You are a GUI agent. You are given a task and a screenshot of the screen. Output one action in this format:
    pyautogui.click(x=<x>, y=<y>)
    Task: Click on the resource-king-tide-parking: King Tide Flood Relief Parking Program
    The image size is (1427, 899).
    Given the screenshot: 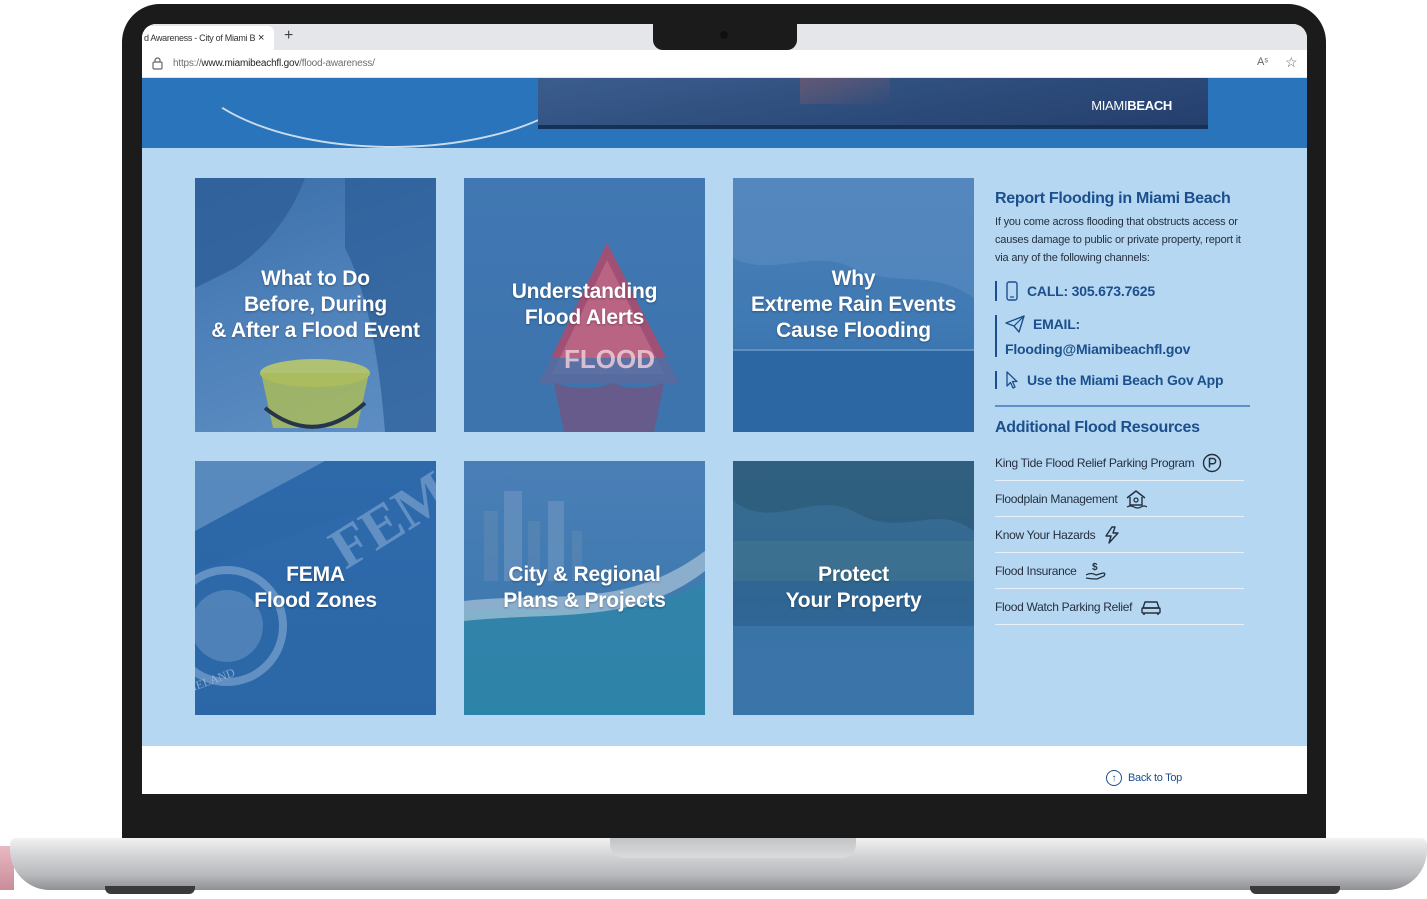 What is the action you would take?
    pyautogui.click(x=1119, y=463)
    